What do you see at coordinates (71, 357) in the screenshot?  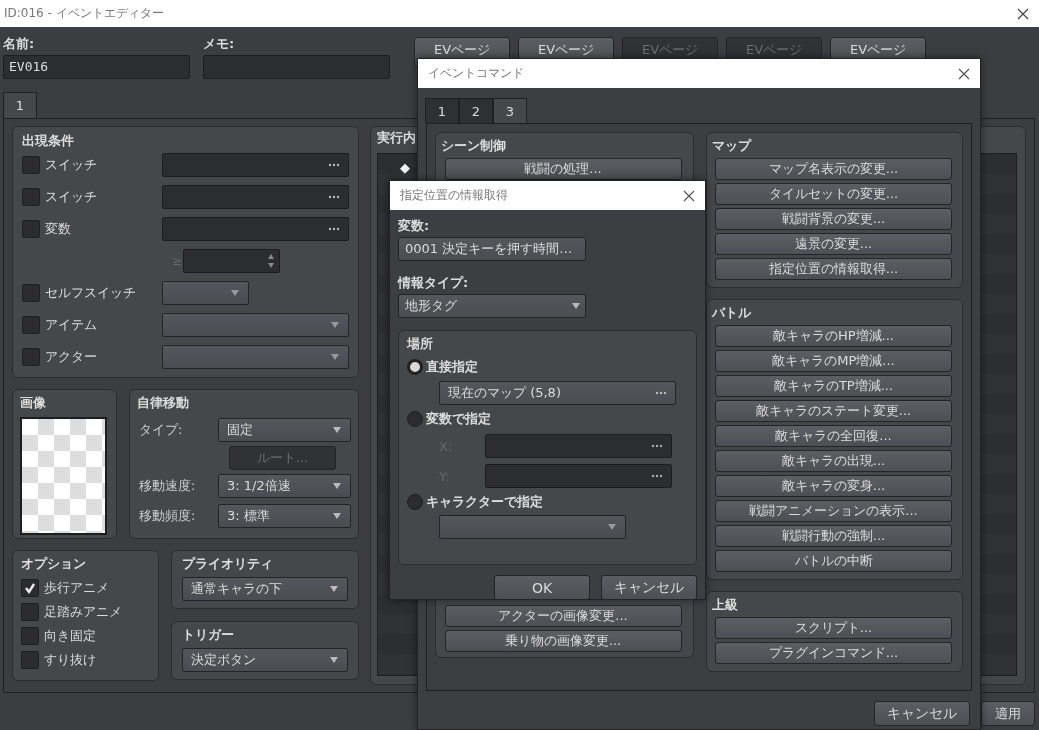 I see `checkbox-label: アクター` at bounding box center [71, 357].